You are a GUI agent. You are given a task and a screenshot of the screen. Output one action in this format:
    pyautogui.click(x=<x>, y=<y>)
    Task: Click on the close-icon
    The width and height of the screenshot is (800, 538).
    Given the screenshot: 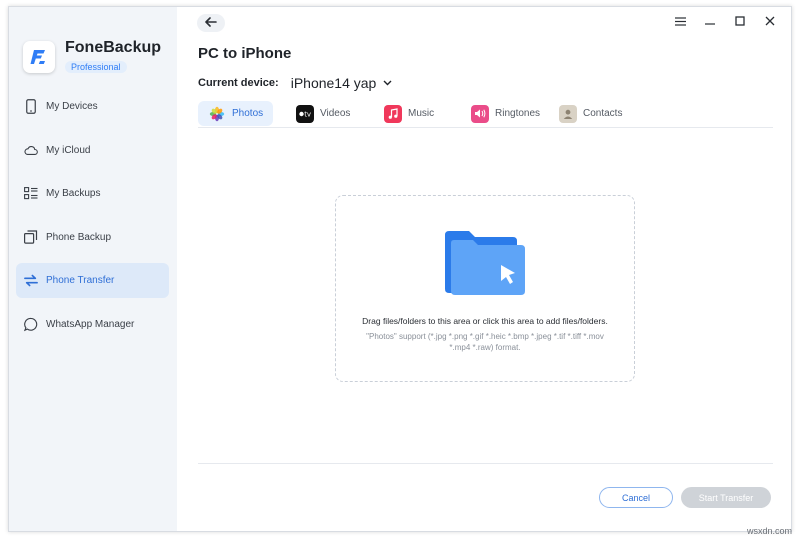 What is the action you would take?
    pyautogui.click(x=770, y=22)
    